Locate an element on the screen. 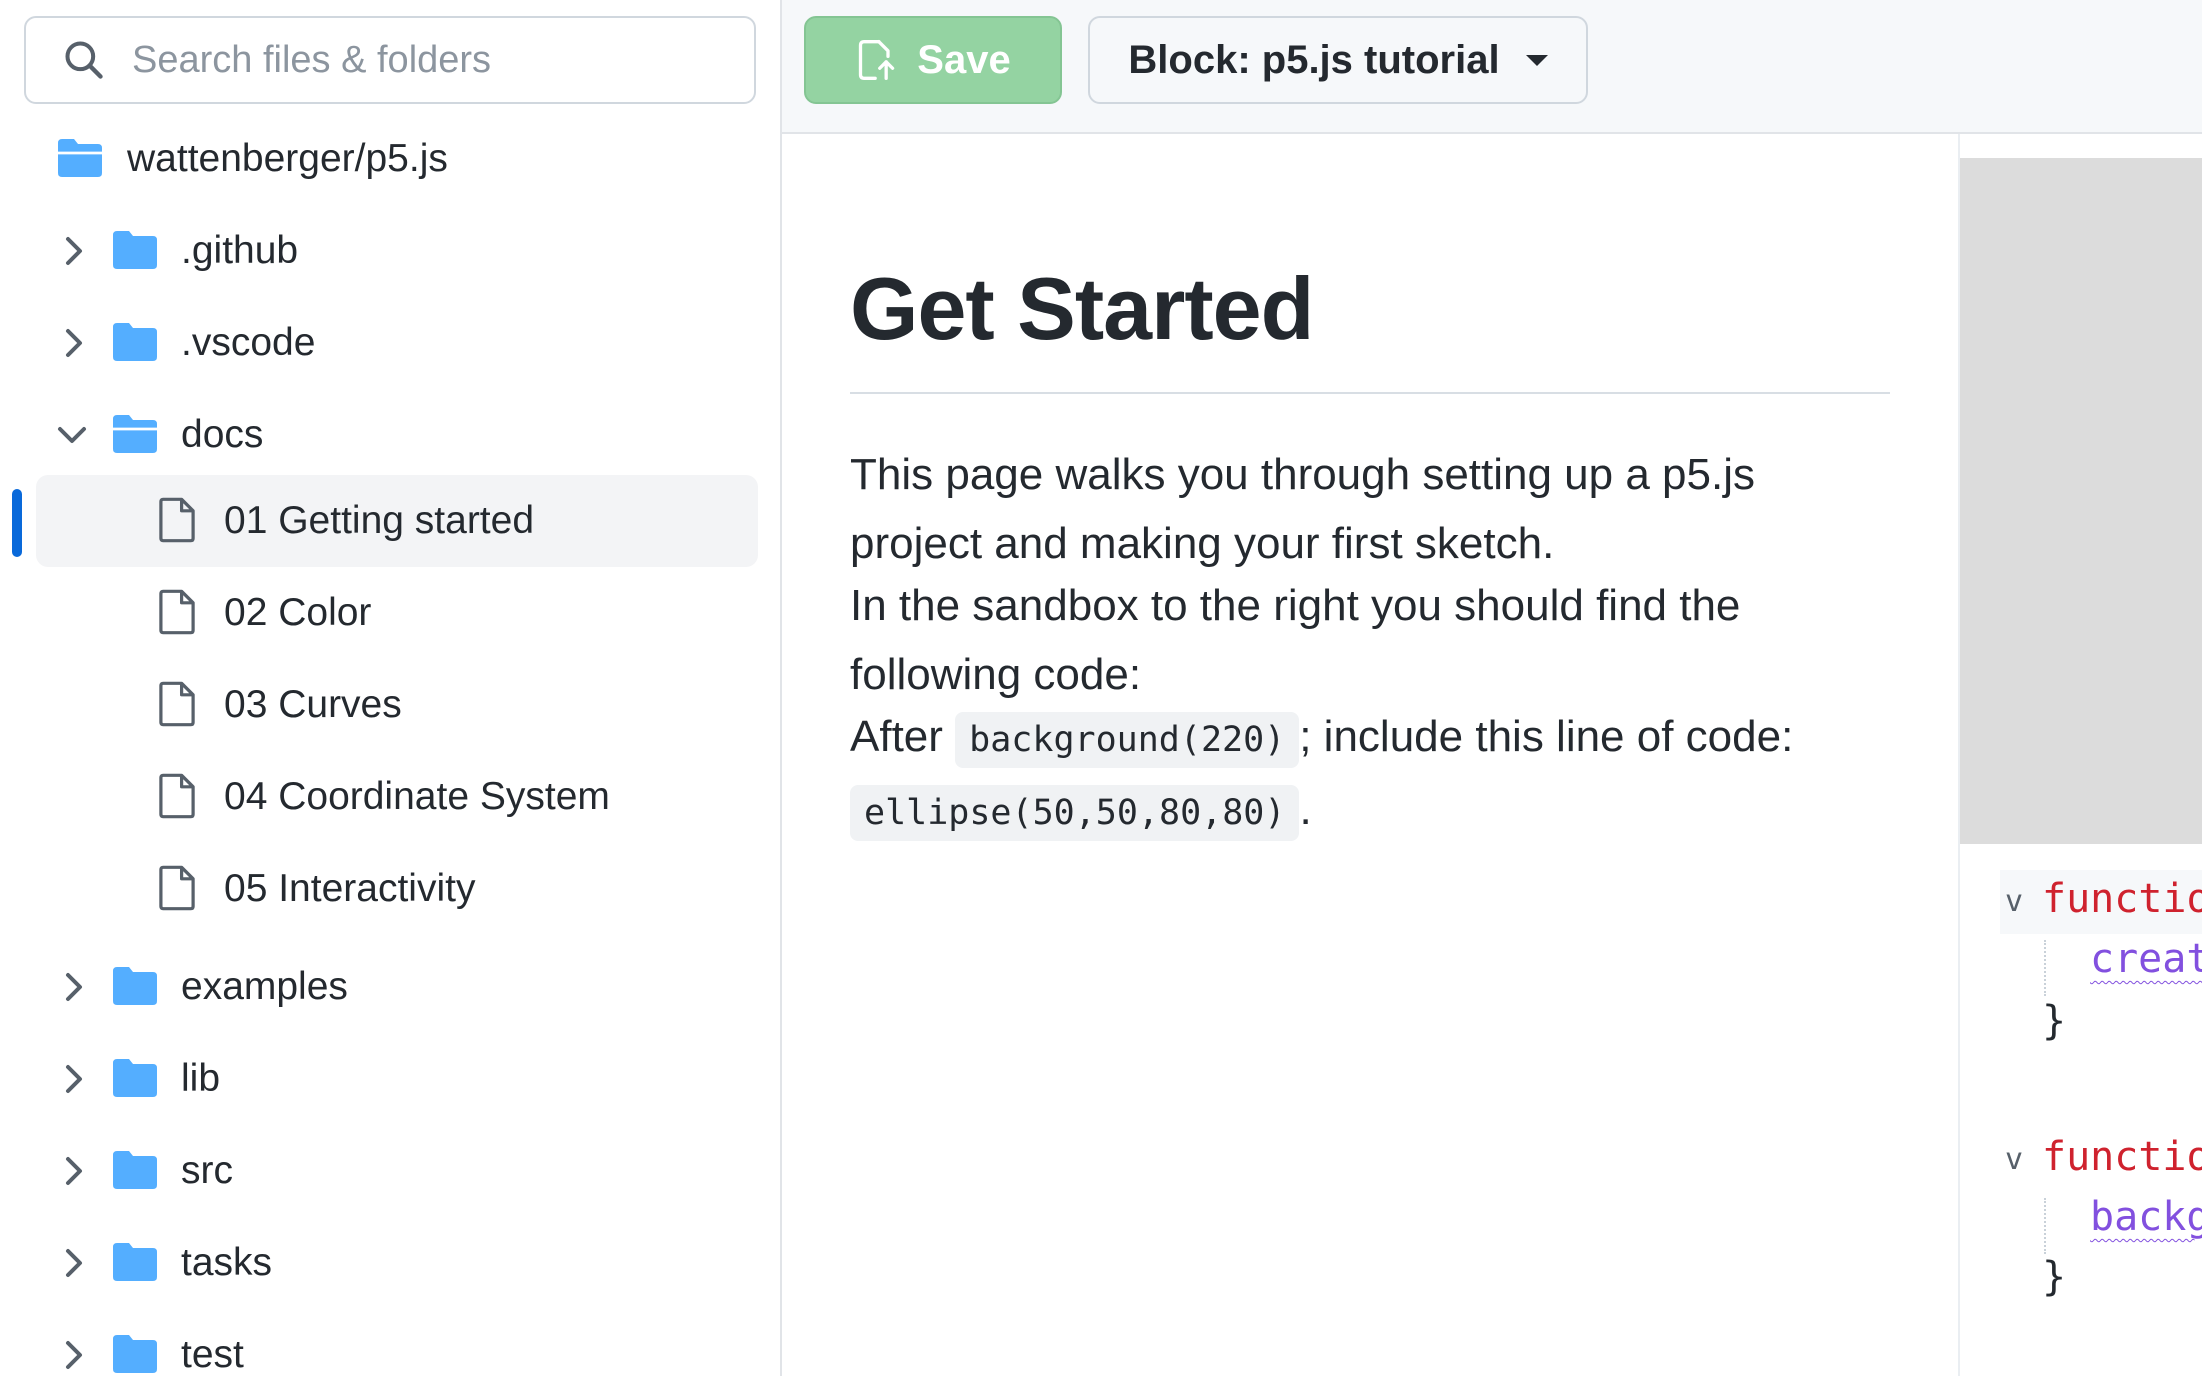 This screenshot has width=2202, height=1376. toolbar: Save Block: p5.js tutorial is located at coordinates (1492, 67).